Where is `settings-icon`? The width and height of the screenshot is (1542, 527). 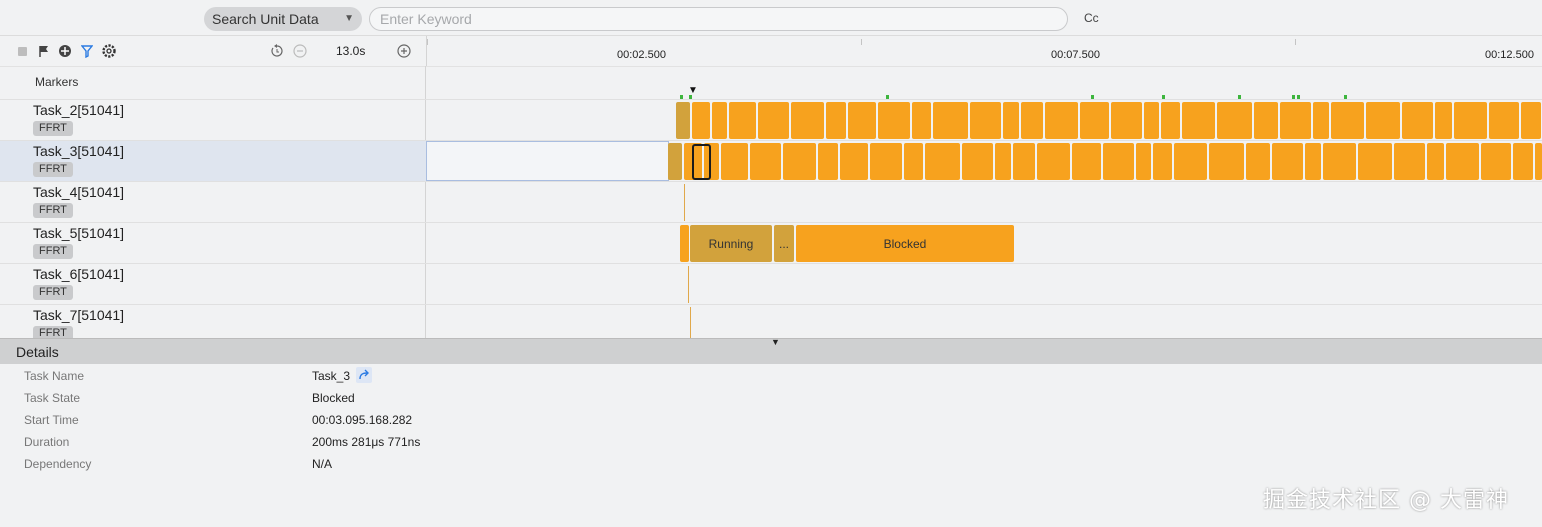
settings-icon is located at coordinates (109, 51).